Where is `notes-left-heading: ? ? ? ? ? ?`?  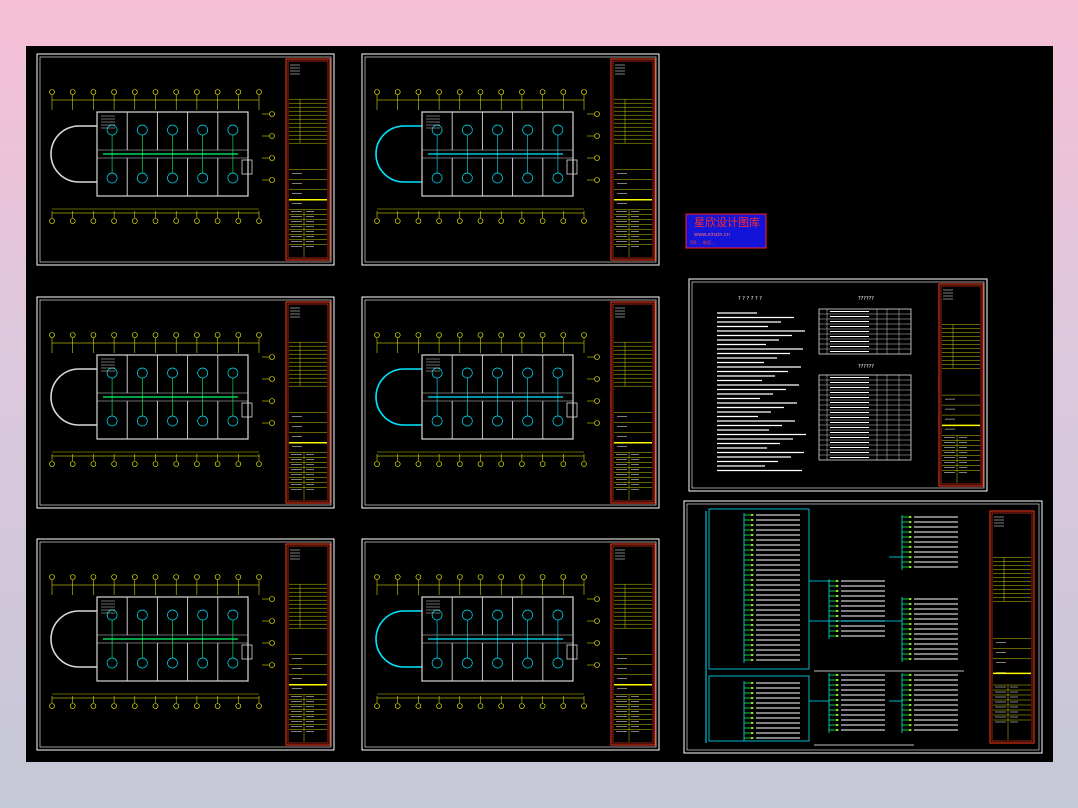 notes-left-heading: ? ? ? ? ? ? is located at coordinates (750, 299).